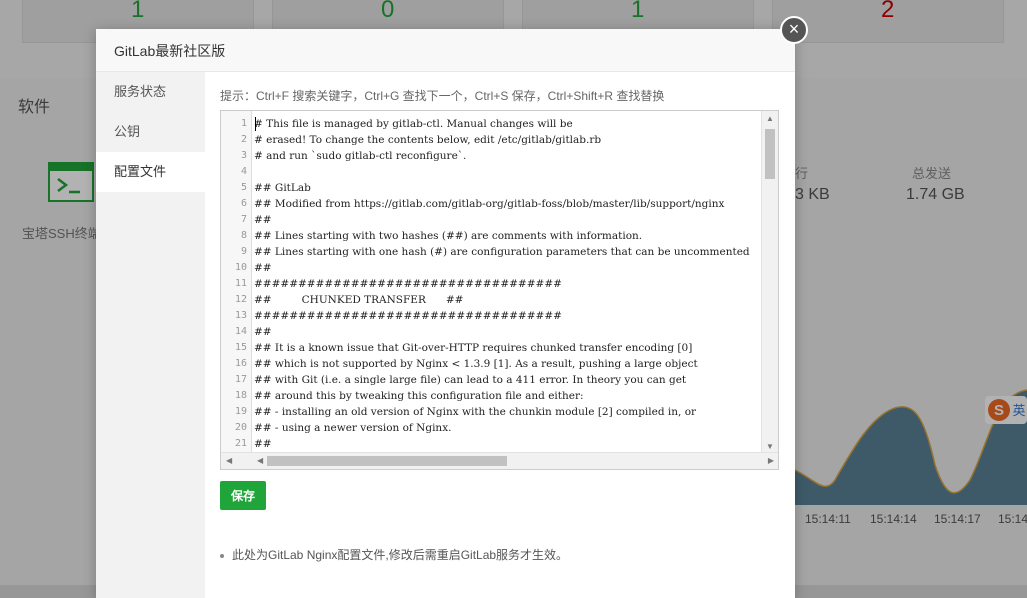 The image size is (1027, 598). Describe the element at coordinates (243, 235) in the screenshot. I see `line-number: 8` at that location.